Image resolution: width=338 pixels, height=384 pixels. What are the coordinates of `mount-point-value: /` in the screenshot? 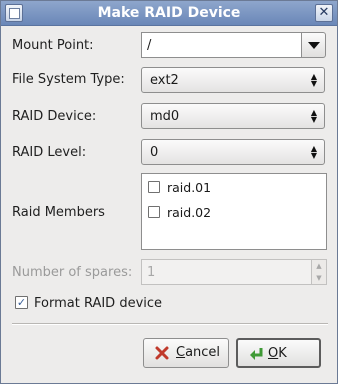 It's located at (149, 45).